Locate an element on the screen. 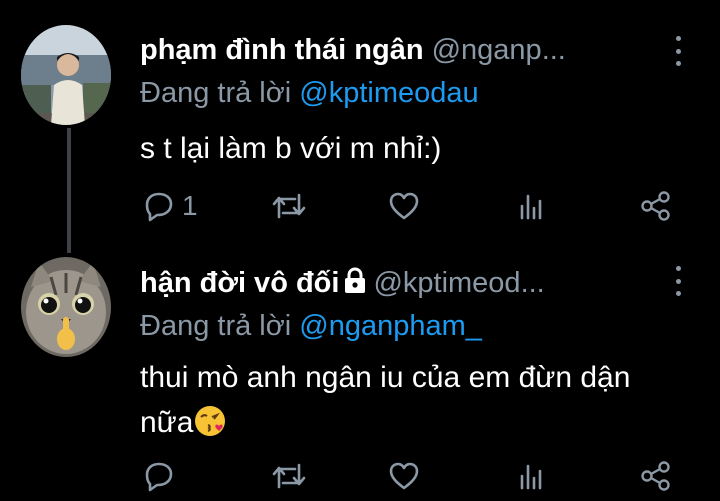 This screenshot has height=501, width=720. display-name: hận đời vô đối is located at coordinates (239, 283).